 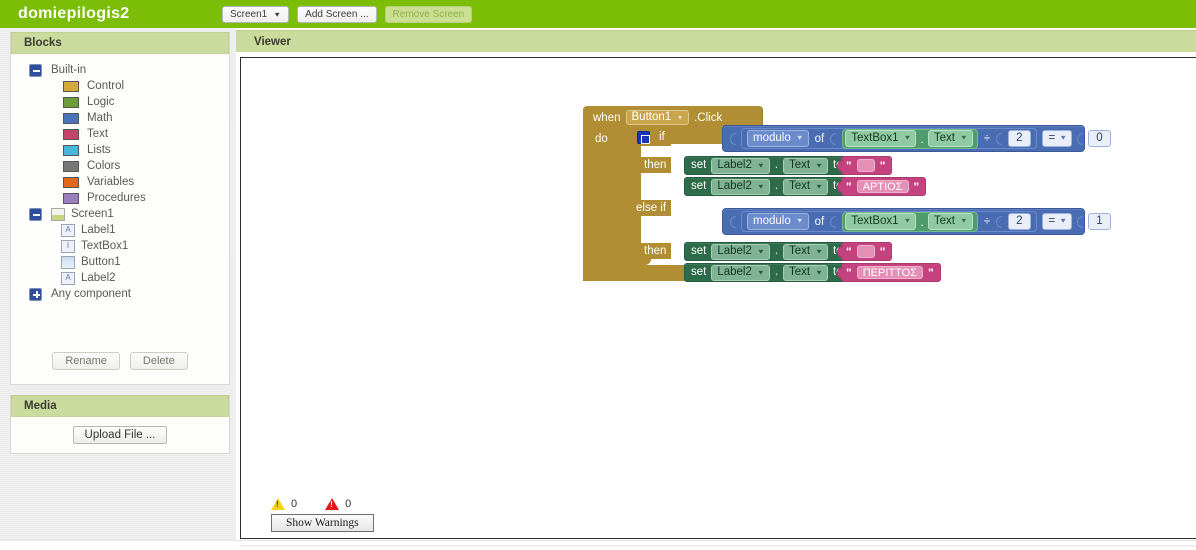 I want to click on if-keyword: if, so click(x=662, y=137).